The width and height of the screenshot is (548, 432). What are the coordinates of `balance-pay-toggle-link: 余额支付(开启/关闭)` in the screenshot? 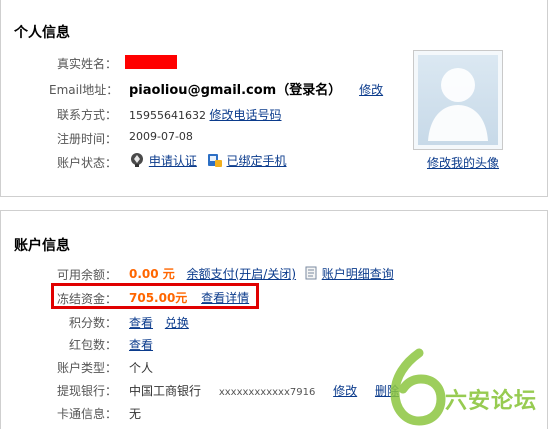 It's located at (241, 274).